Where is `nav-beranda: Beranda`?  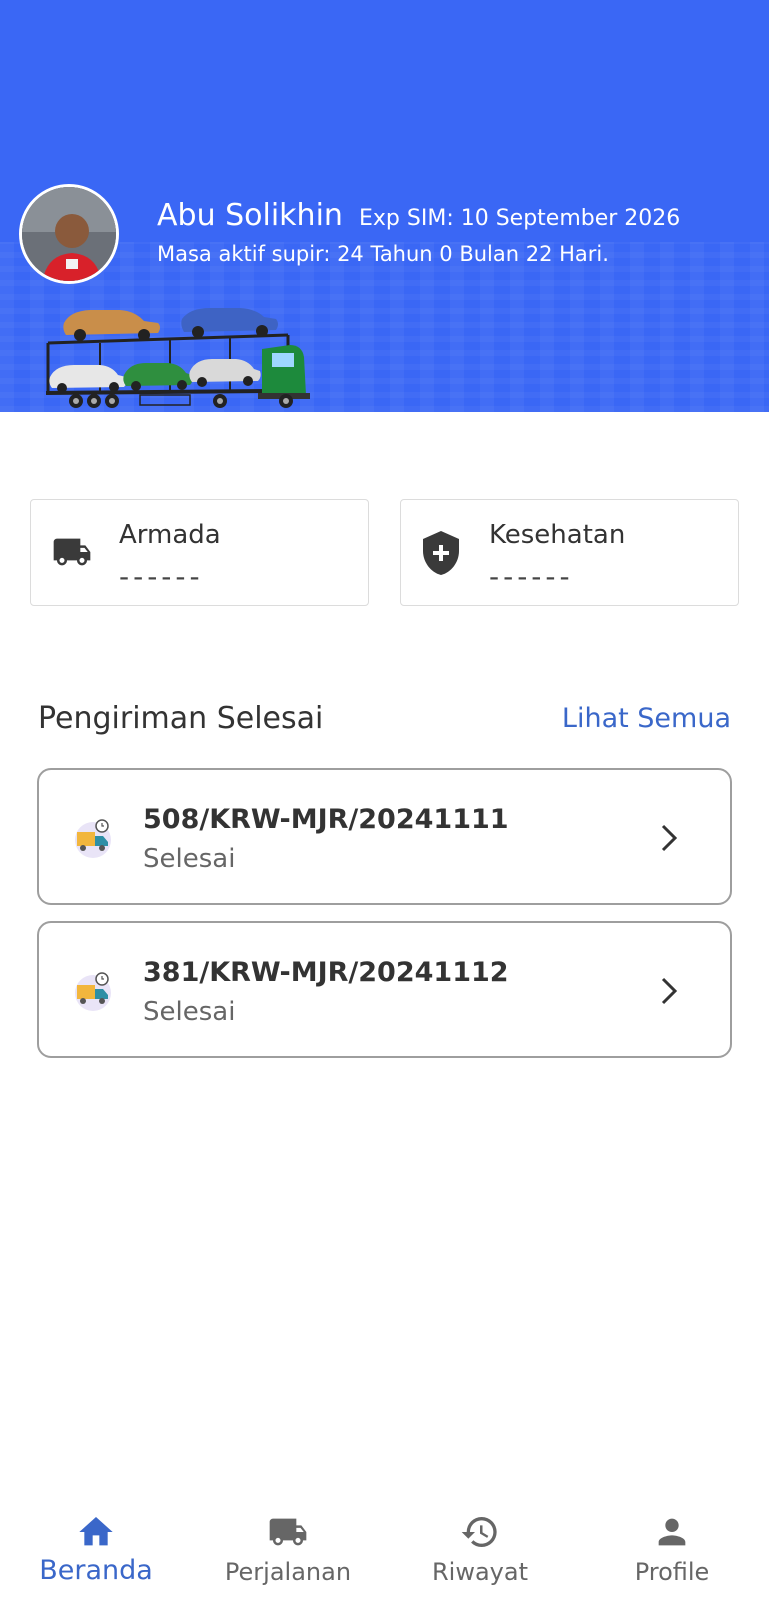
nav-beranda: Beranda is located at coordinates (96, 1550).